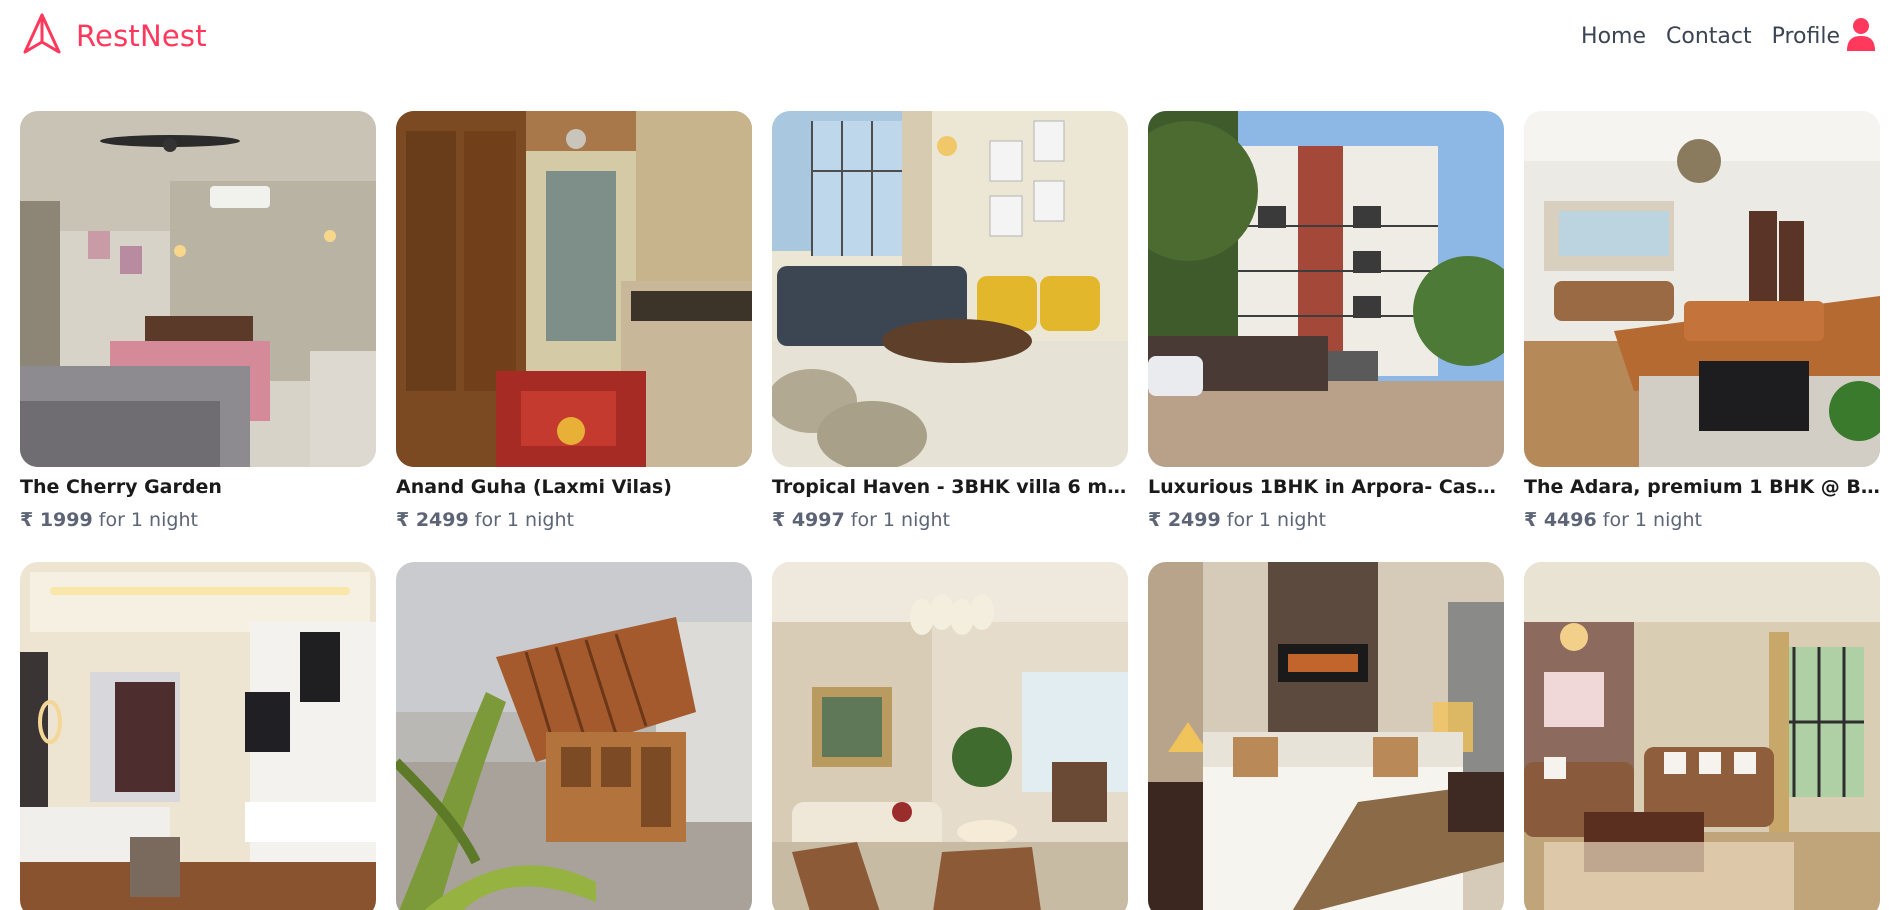  What do you see at coordinates (949, 38) in the screenshot?
I see `navbar: RestNest Home Contact Profile` at bounding box center [949, 38].